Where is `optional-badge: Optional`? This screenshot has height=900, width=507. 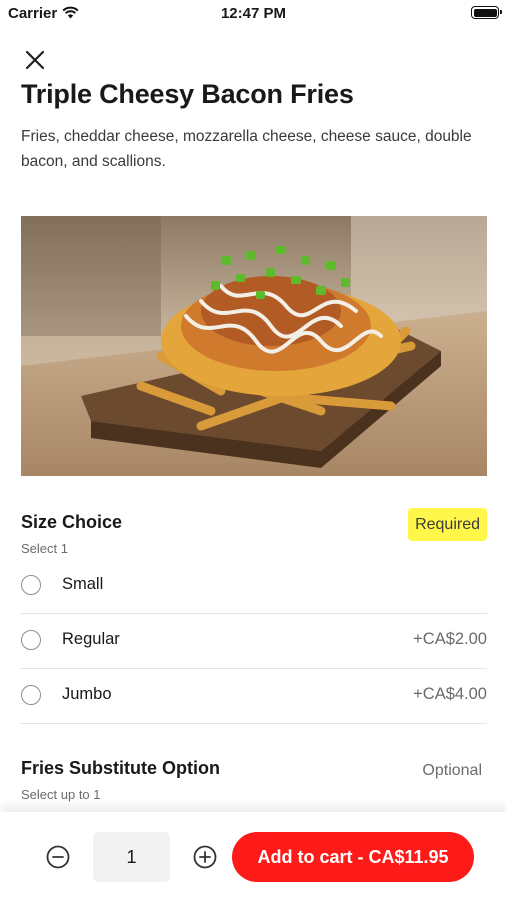
optional-badge: Optional is located at coordinates (452, 770).